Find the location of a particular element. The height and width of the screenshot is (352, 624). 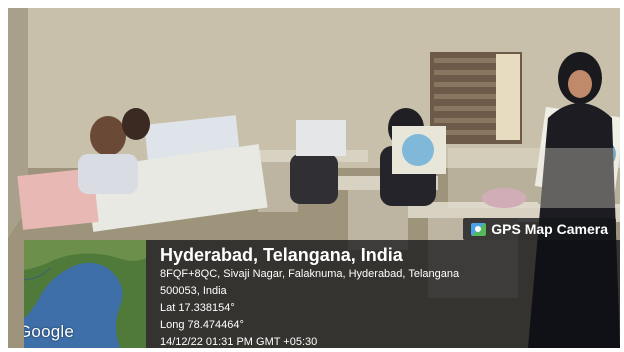

gps-map-camera-badge: GPS Map Camera is located at coordinates (539, 229).